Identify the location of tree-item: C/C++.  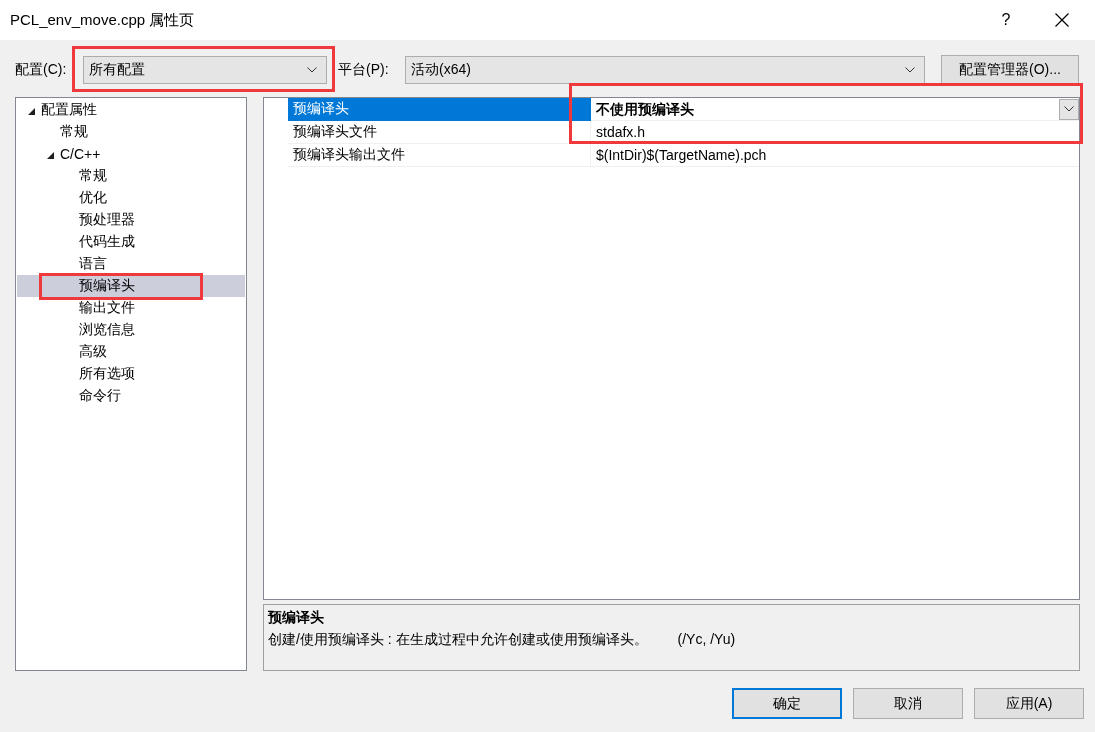
(131, 154).